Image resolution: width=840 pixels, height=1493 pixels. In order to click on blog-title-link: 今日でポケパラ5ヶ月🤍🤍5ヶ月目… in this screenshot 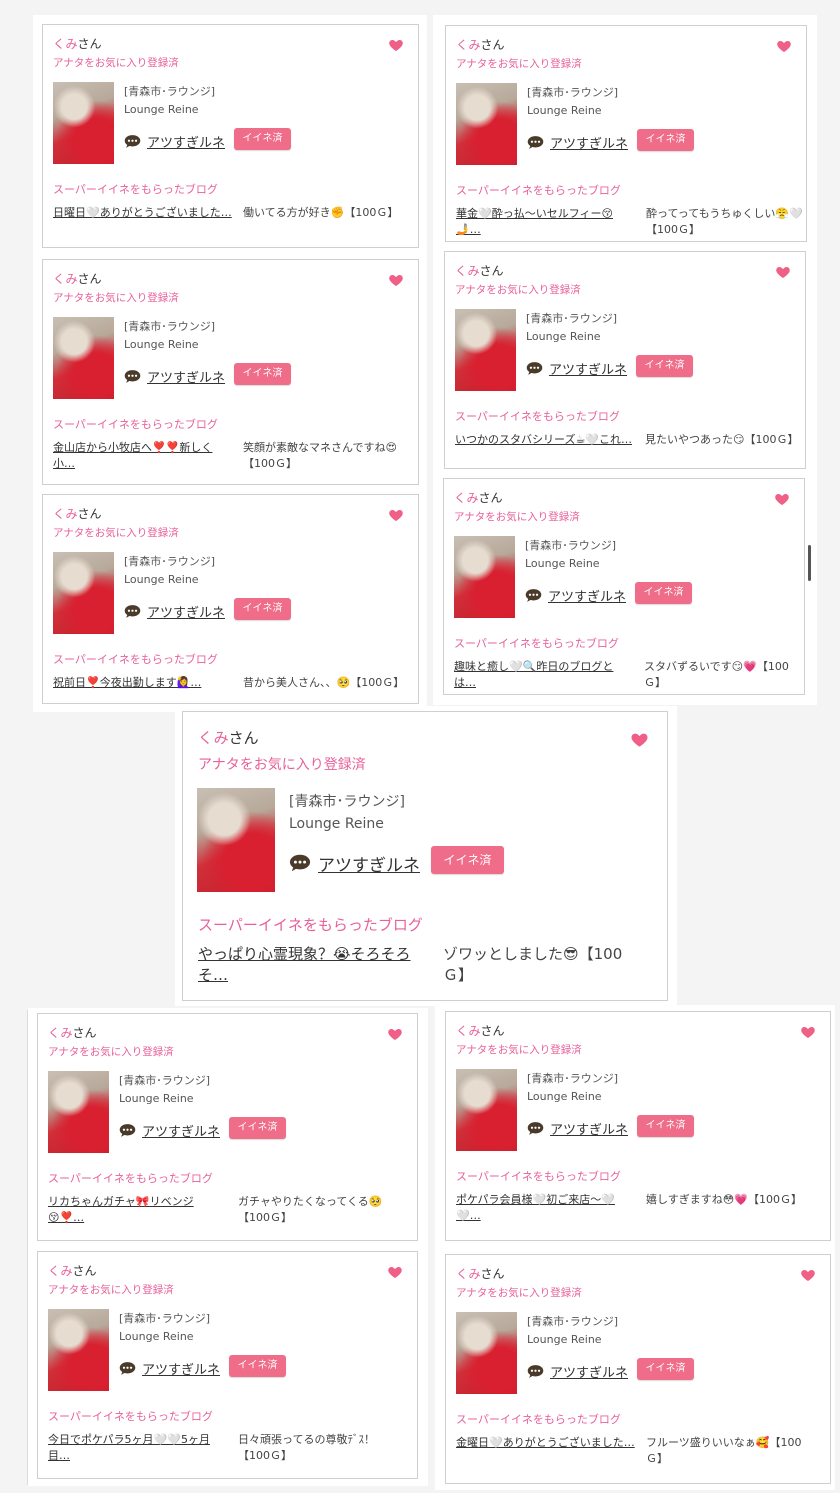, I will do `click(138, 1448)`.